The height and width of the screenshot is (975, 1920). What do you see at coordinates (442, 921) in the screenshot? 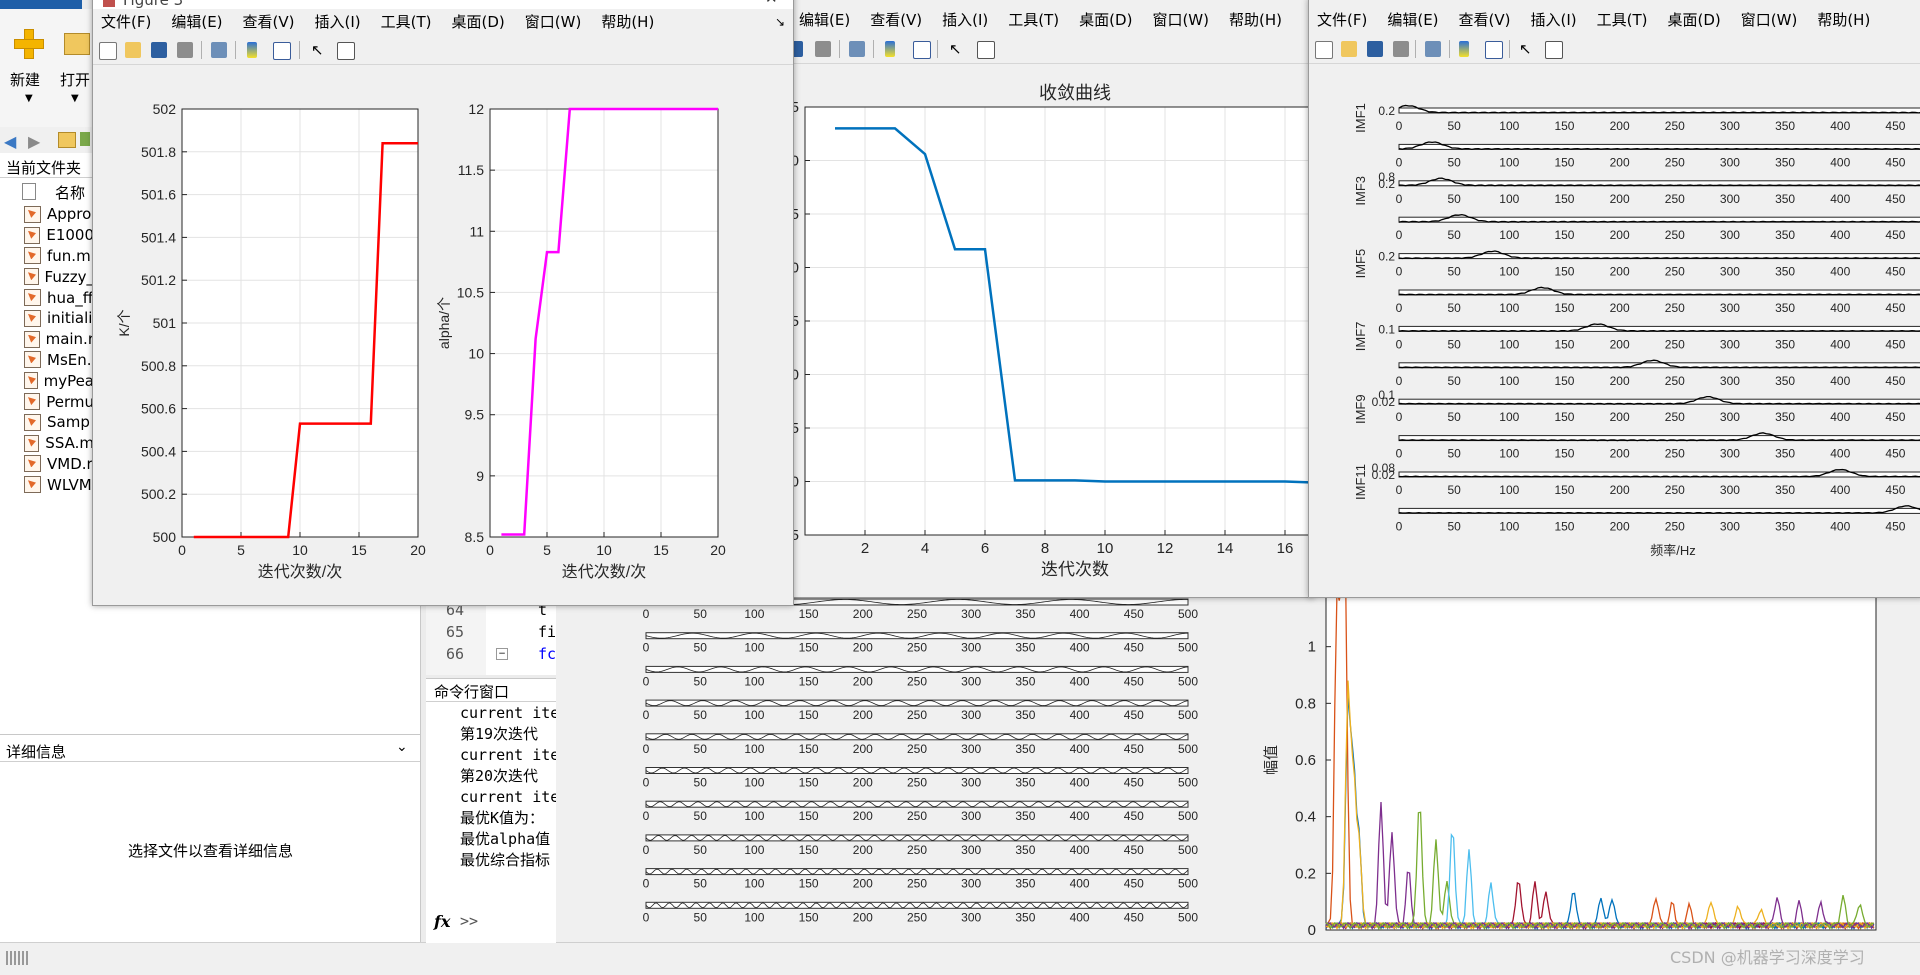
I see `fx-icon: fx` at bounding box center [442, 921].